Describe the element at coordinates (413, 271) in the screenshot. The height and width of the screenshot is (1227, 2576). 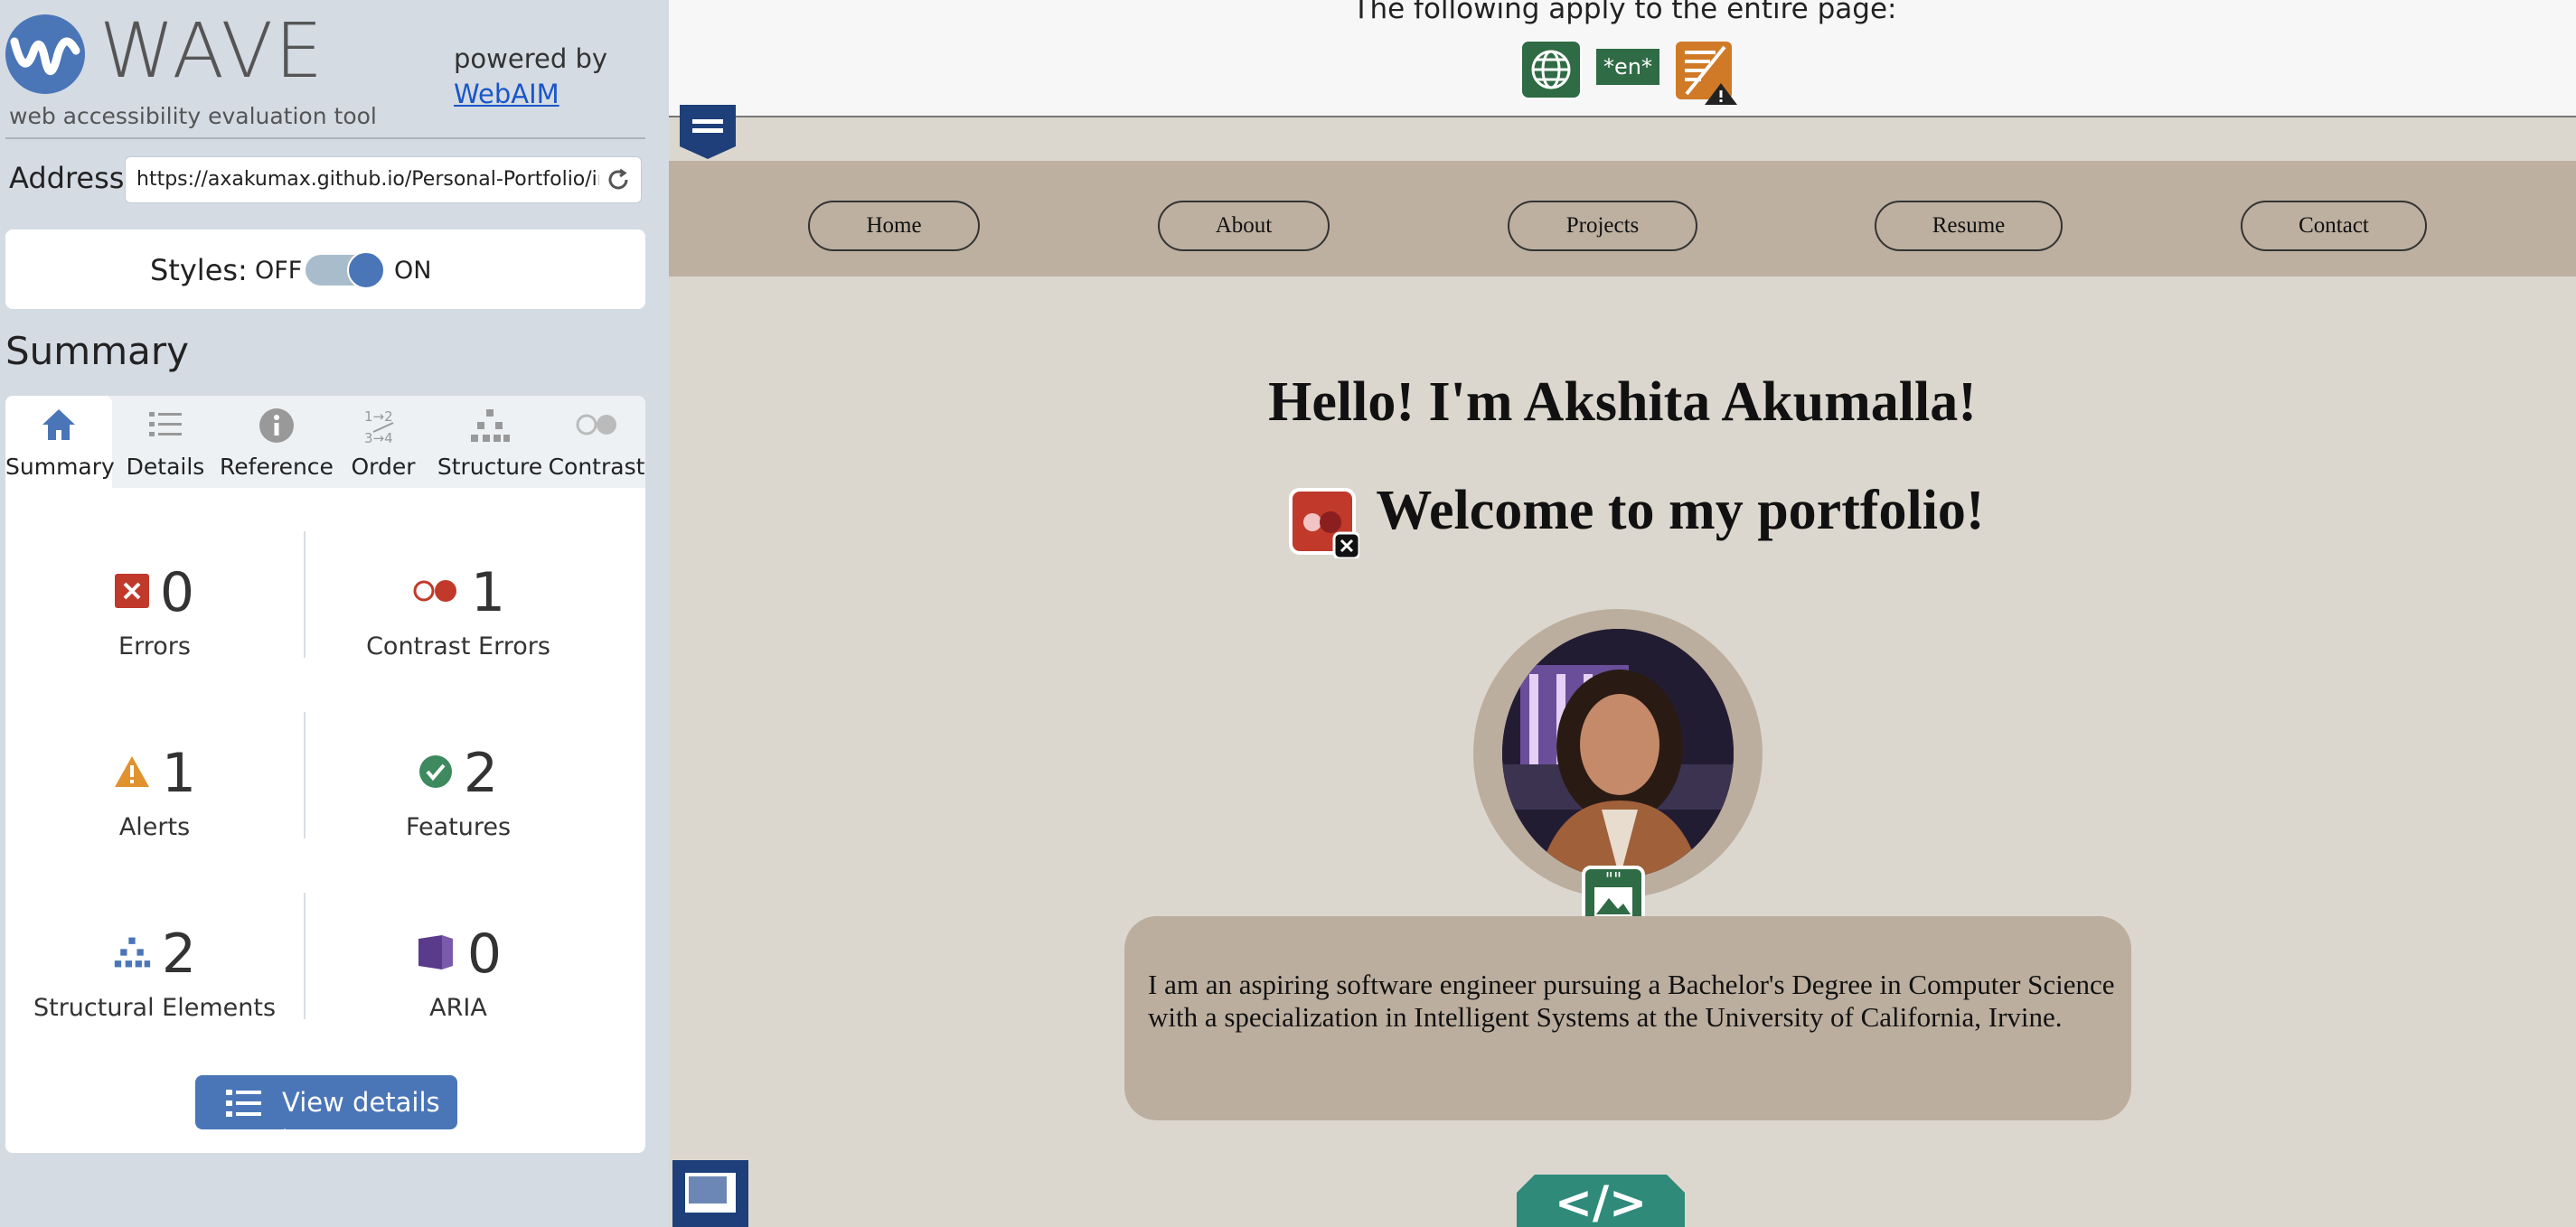
I see `styles-on-label: ON` at that location.